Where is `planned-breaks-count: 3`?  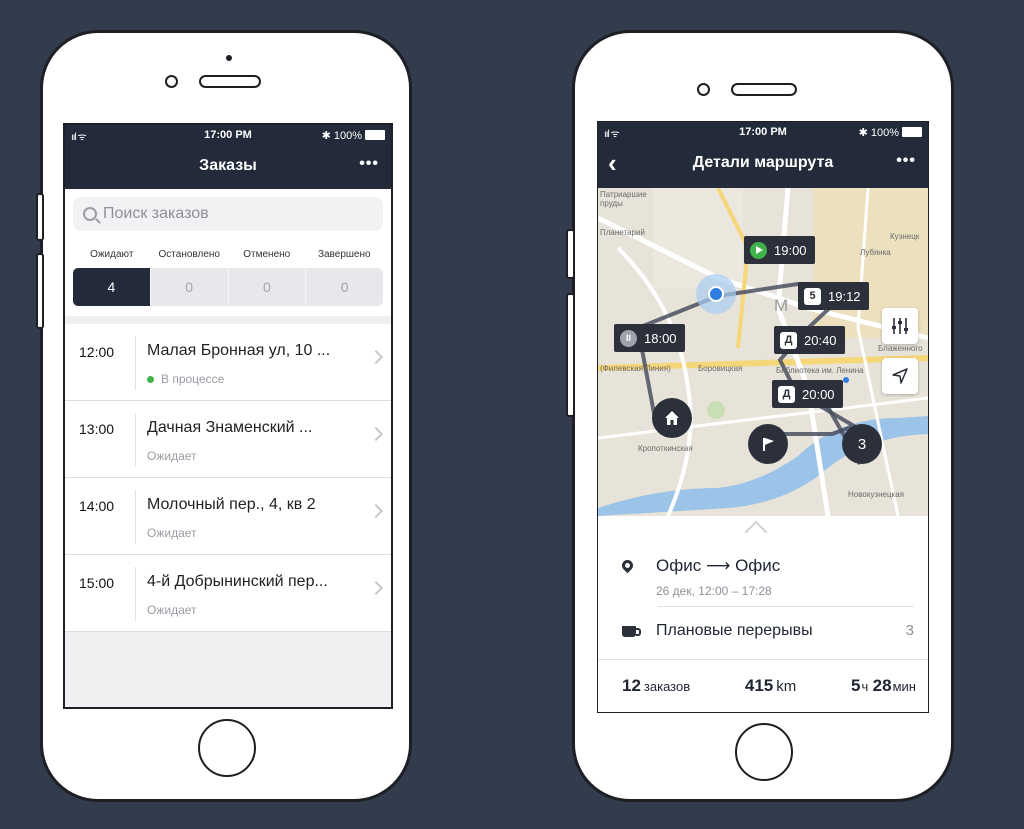 planned-breaks-count: 3 is located at coordinates (909, 630).